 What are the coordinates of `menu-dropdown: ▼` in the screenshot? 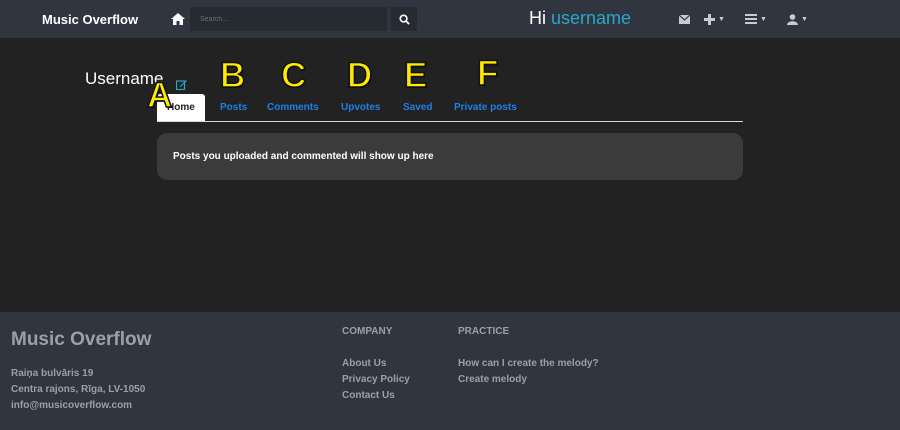 It's located at (756, 19).